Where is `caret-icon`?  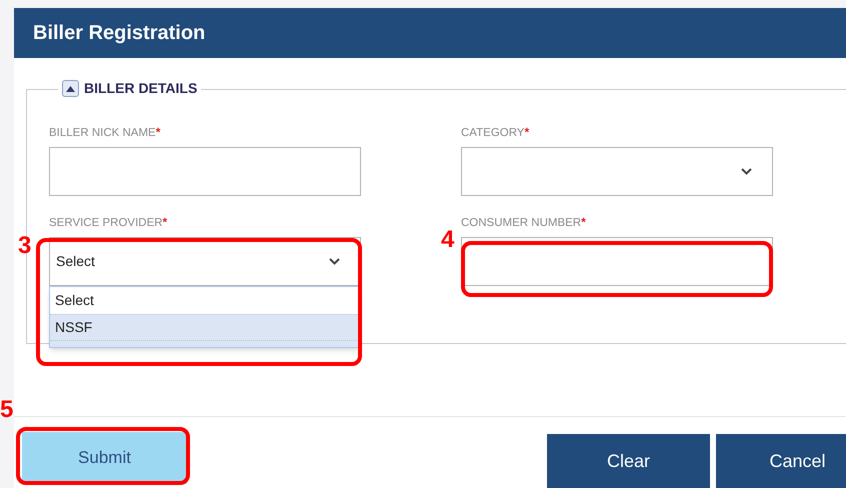
caret-icon is located at coordinates (70, 89).